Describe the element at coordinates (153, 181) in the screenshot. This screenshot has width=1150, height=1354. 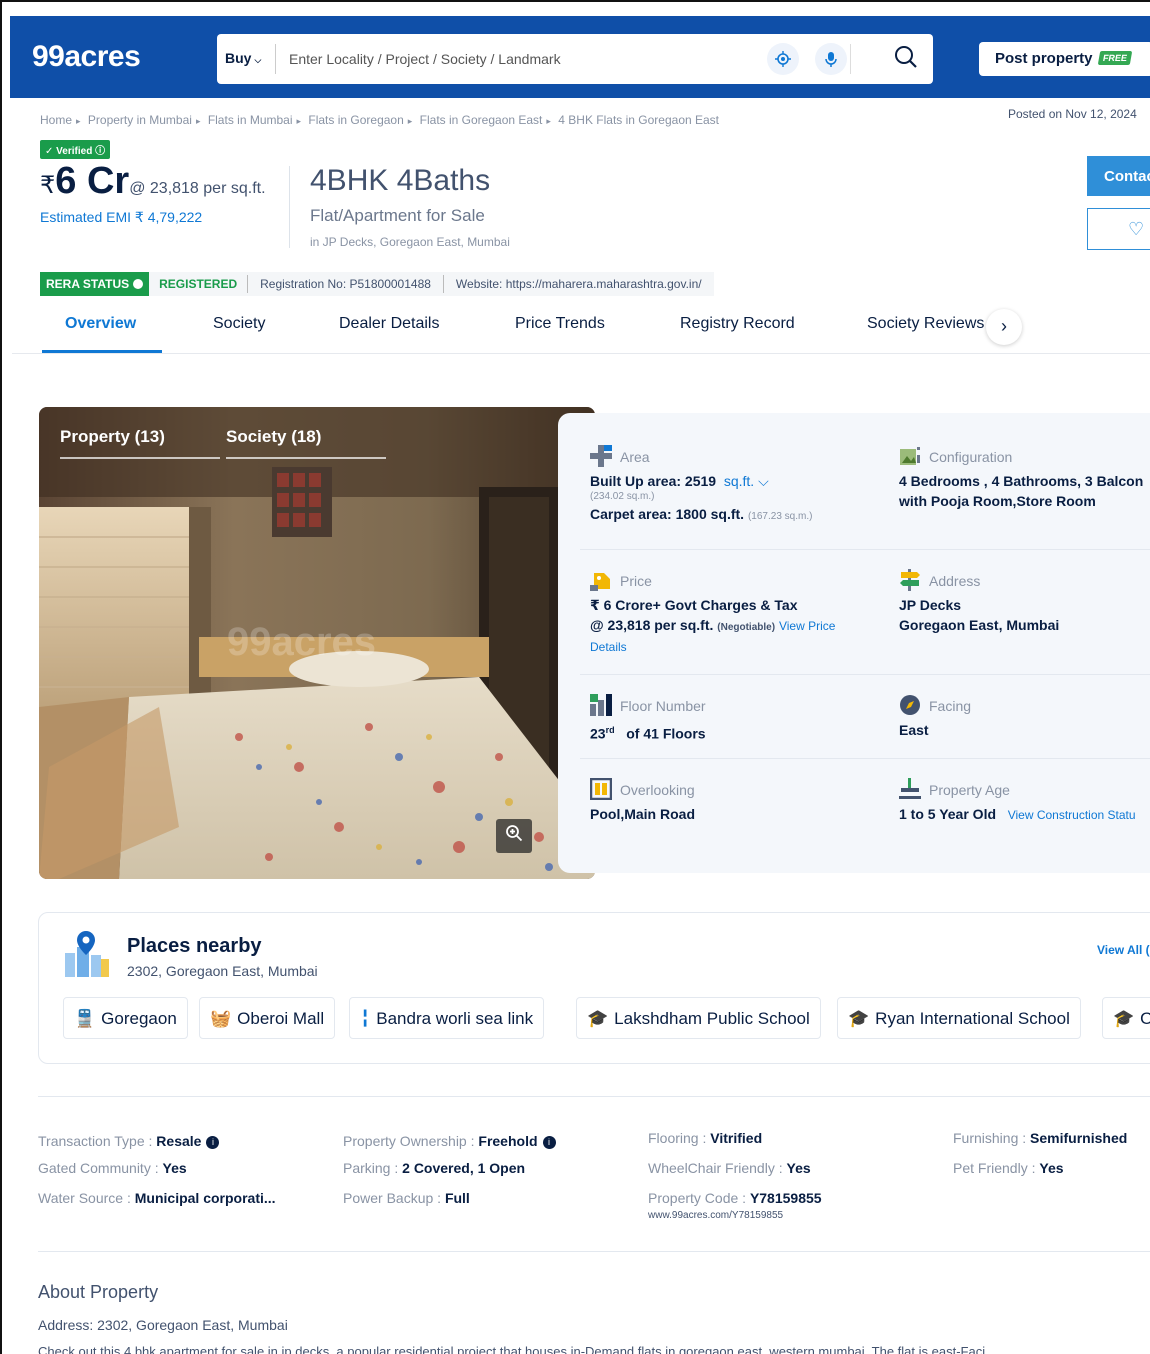
I see `price-block: ₹6 Cr@ 23,818 per sq.ft.` at that location.